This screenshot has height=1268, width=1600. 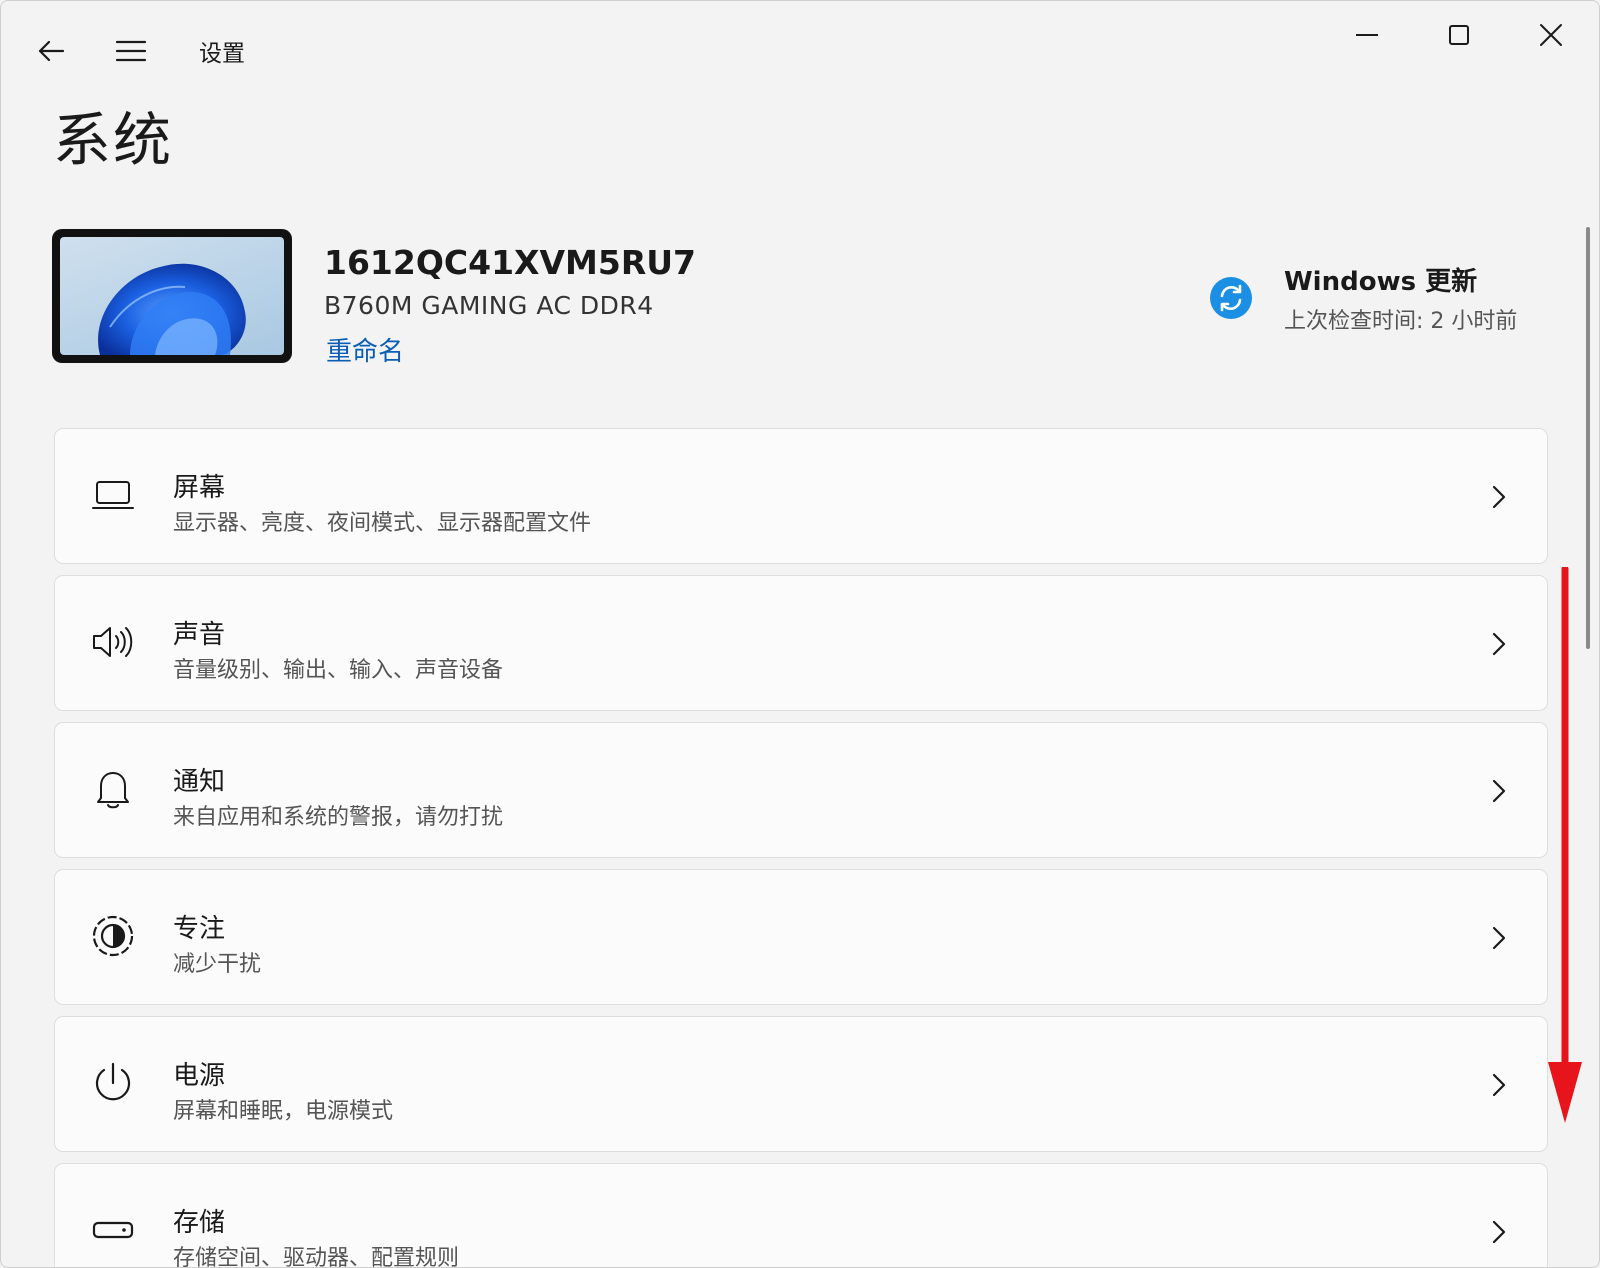 What do you see at coordinates (801, 790) in the screenshot?
I see `settings-item-notifications: 通知 来自应用和系统的警报，请勿打扰` at bounding box center [801, 790].